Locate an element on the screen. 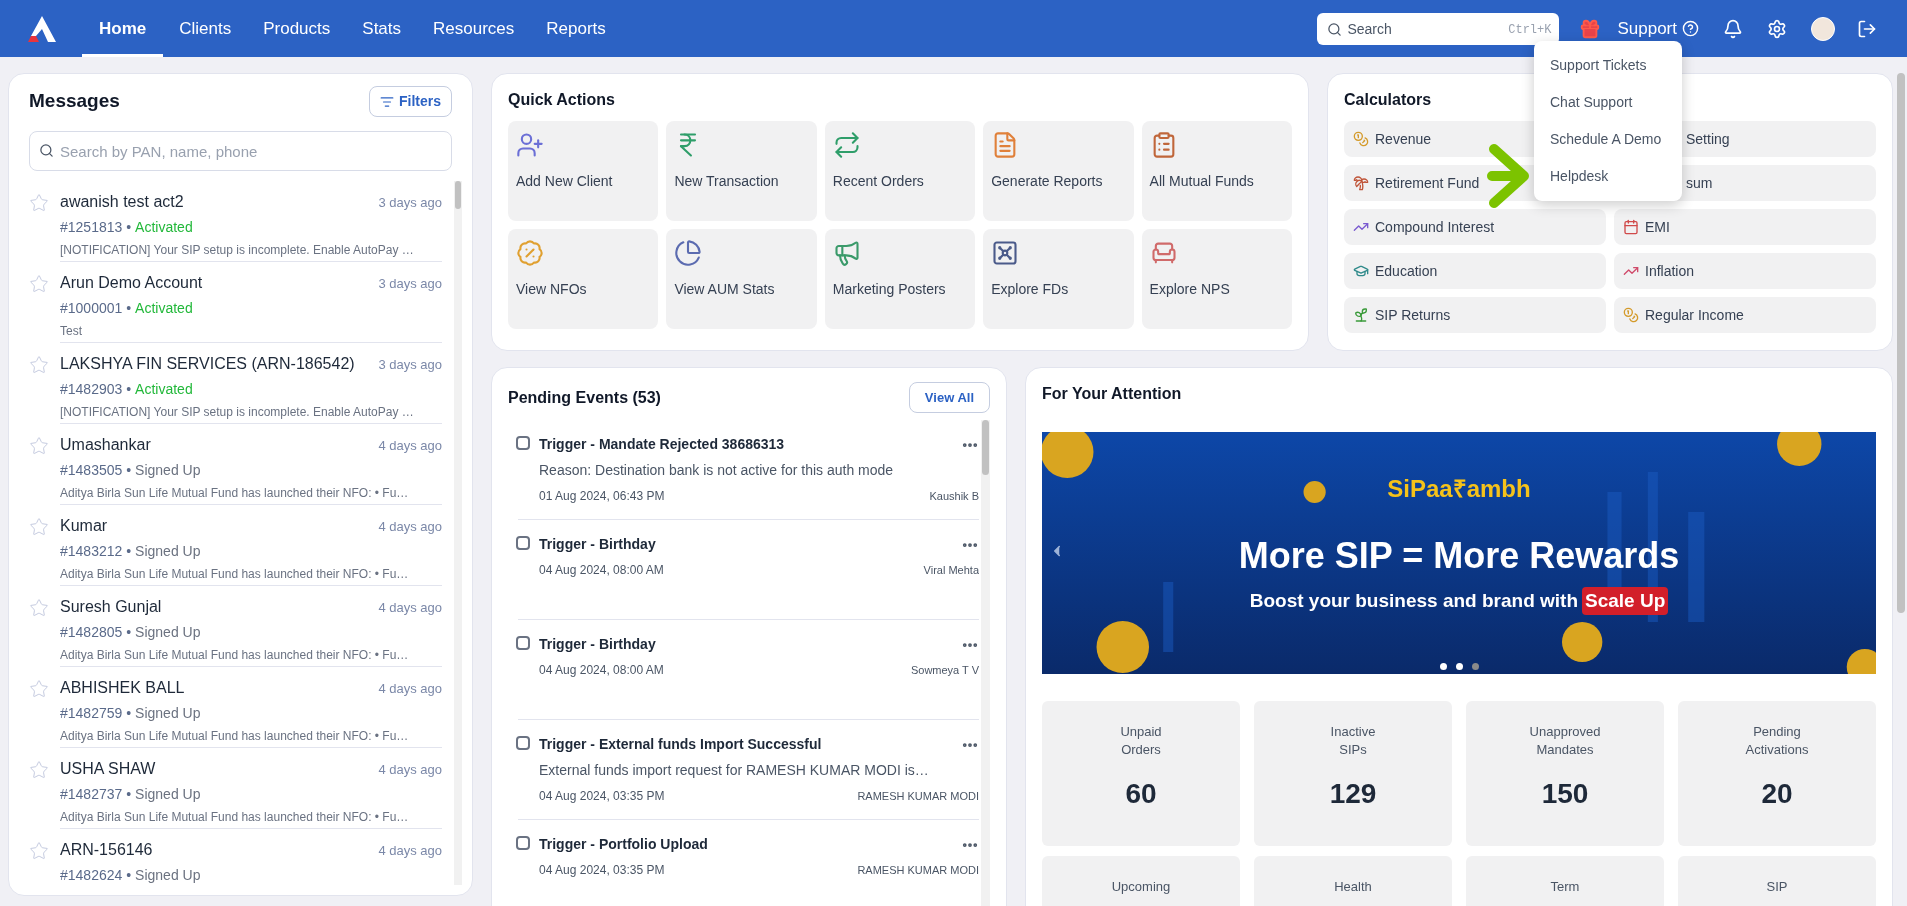 The image size is (1907, 906). calculator-button: Compound Interest is located at coordinates (1475, 227).